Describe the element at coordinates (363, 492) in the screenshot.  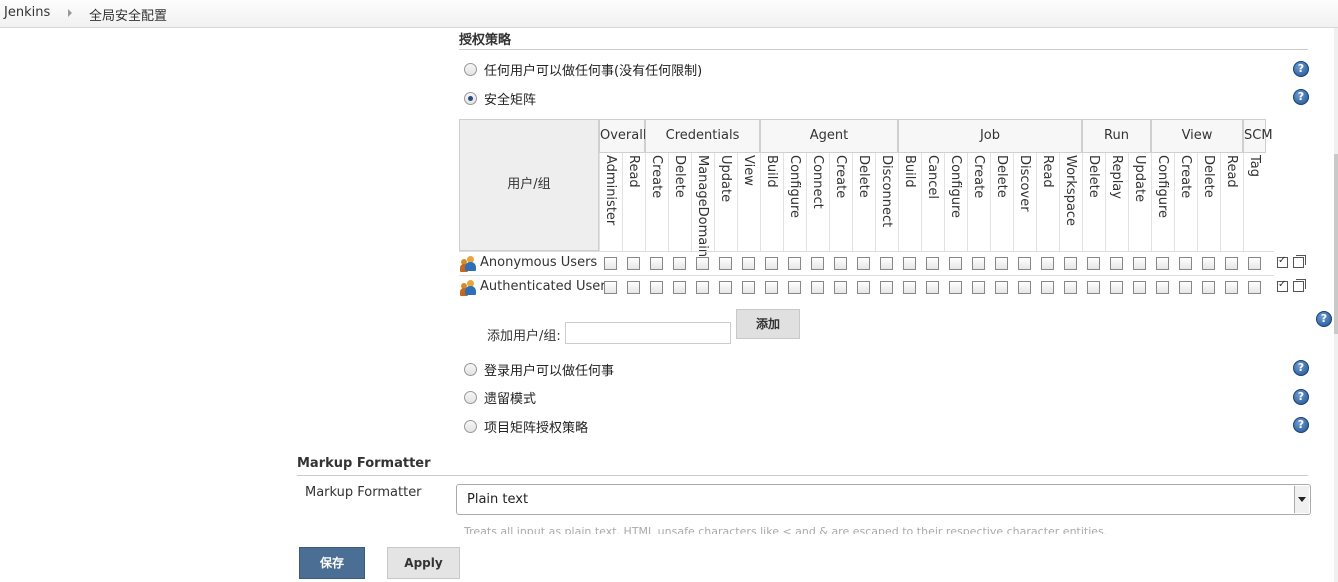
I see `markup-formatter-label: Markup Formatter` at that location.